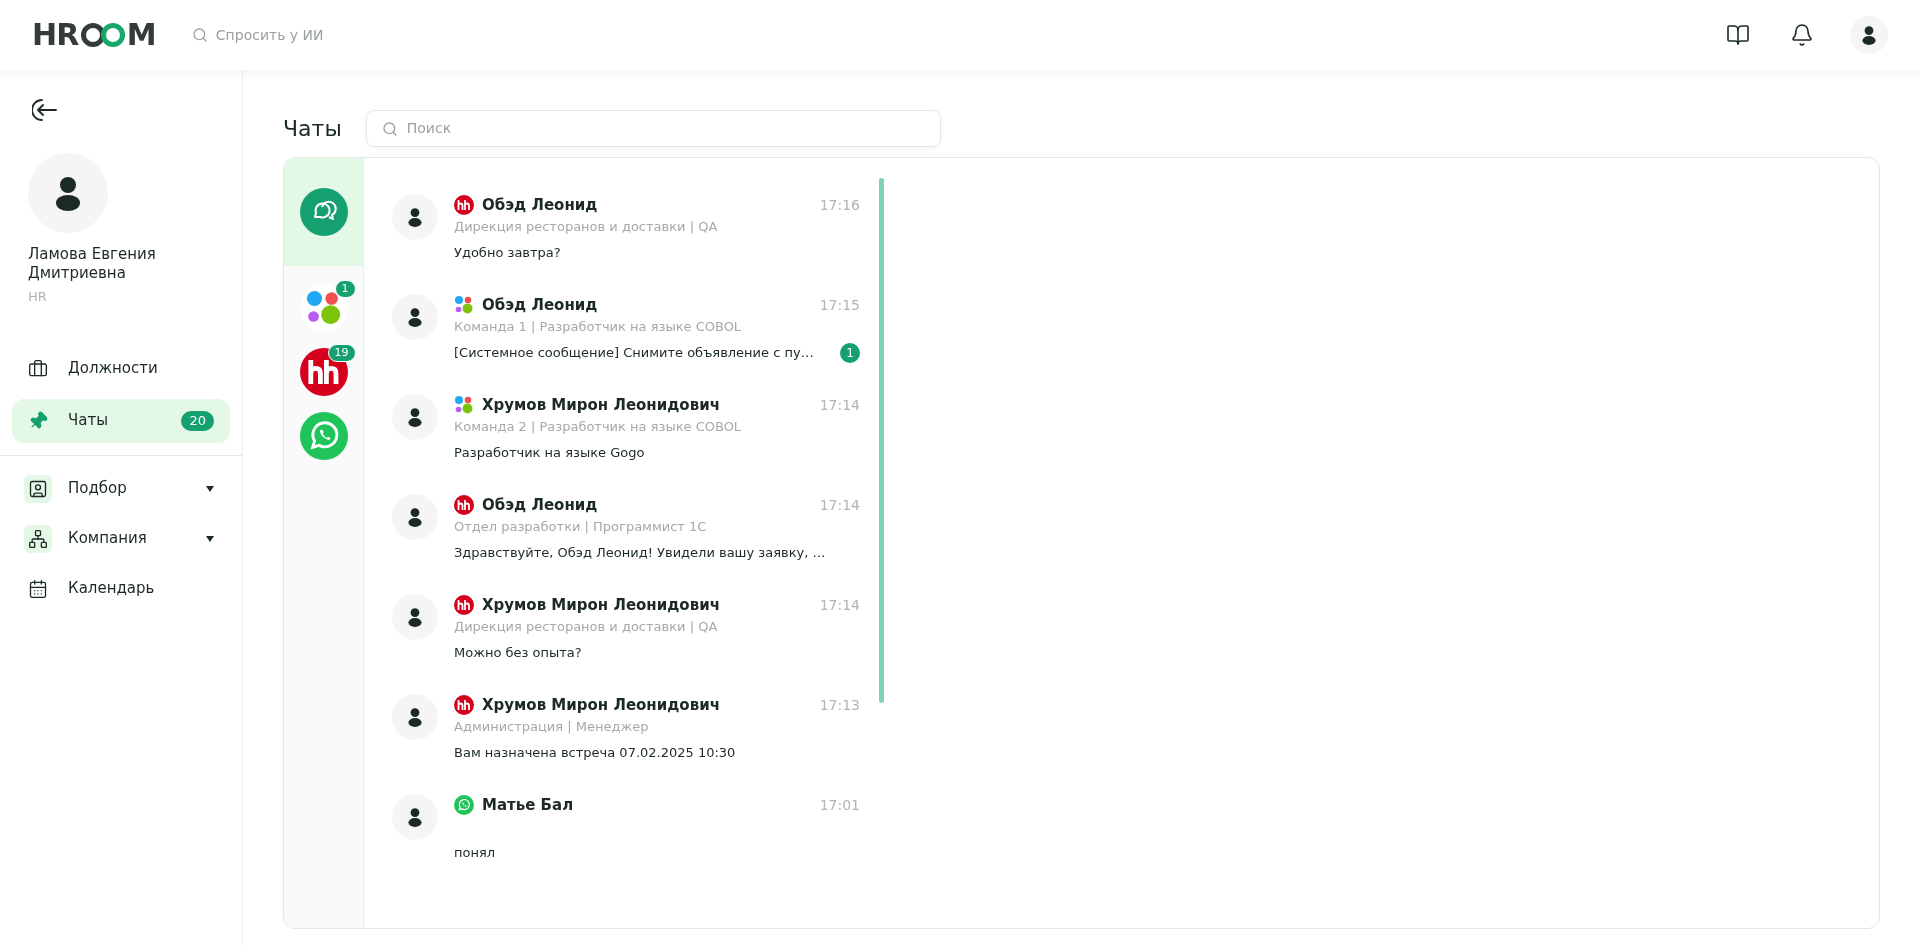 This screenshot has width=1920, height=945. Describe the element at coordinates (315, 35) in the screenshot. I see `ai-search-field: Спросить у ИИ` at that location.